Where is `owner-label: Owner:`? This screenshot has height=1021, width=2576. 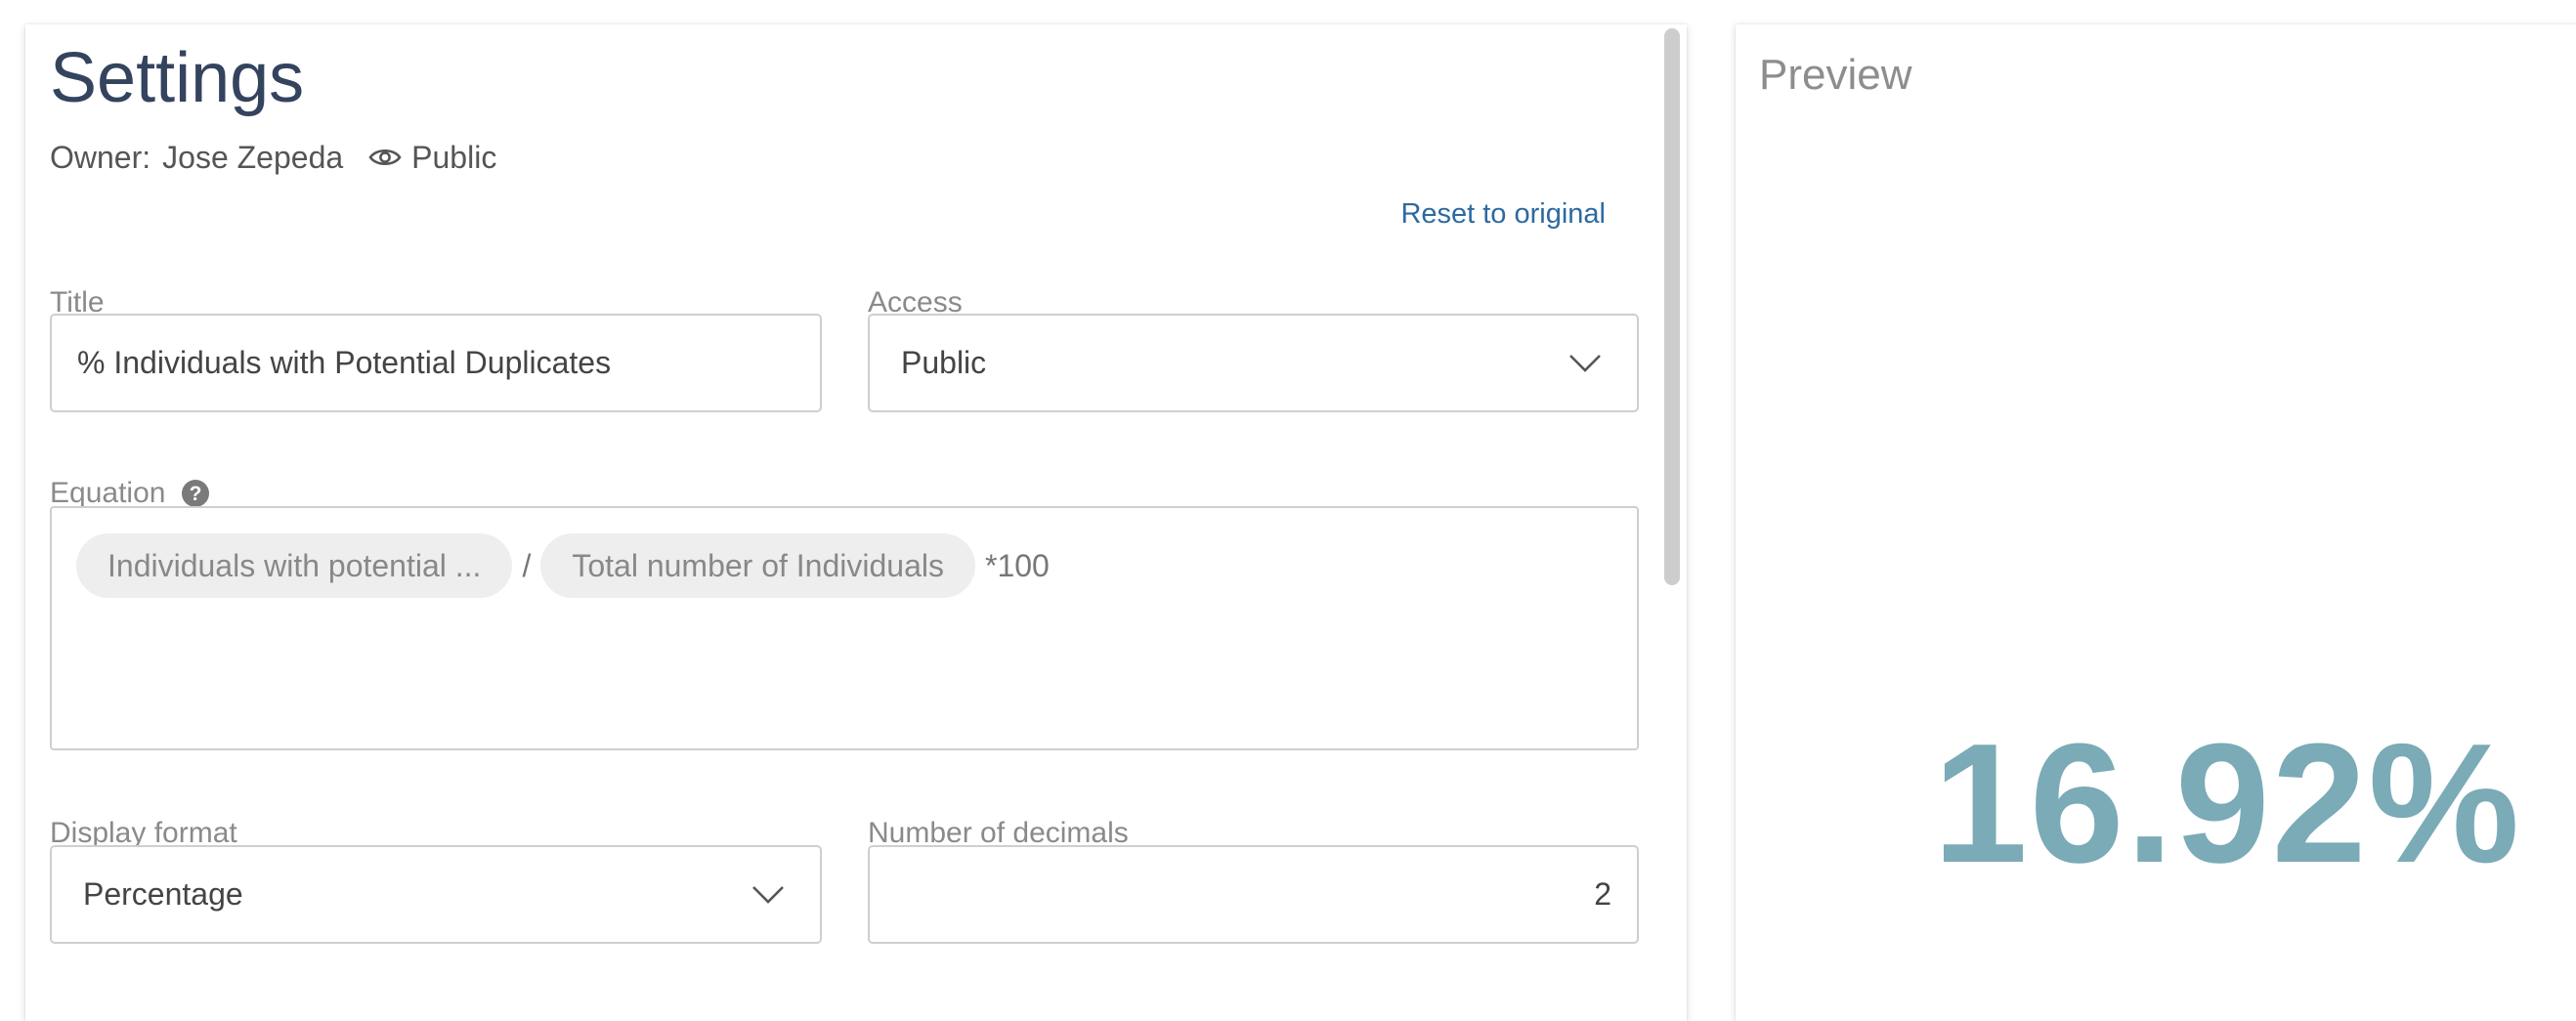 owner-label: Owner: is located at coordinates (101, 157).